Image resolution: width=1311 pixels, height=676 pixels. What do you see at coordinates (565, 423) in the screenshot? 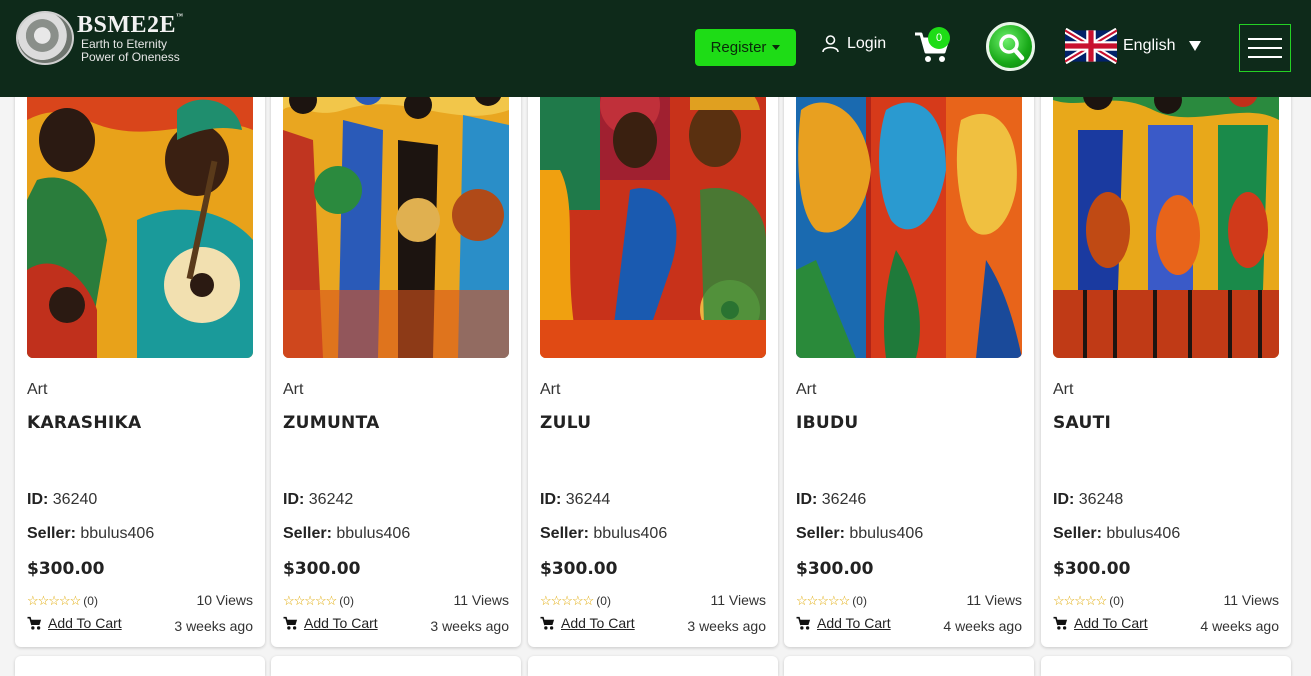
I see `product-title: ZULU` at bounding box center [565, 423].